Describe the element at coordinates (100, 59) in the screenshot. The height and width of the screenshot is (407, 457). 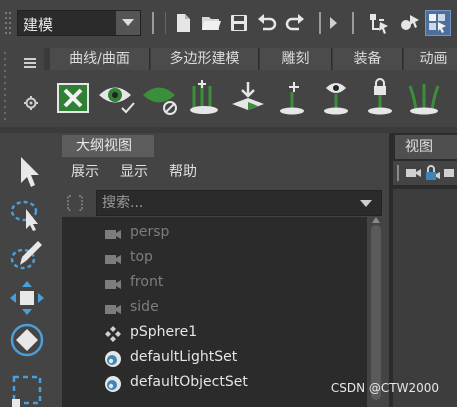
I see `shelf-tab-curves: 曲线/曲面` at that location.